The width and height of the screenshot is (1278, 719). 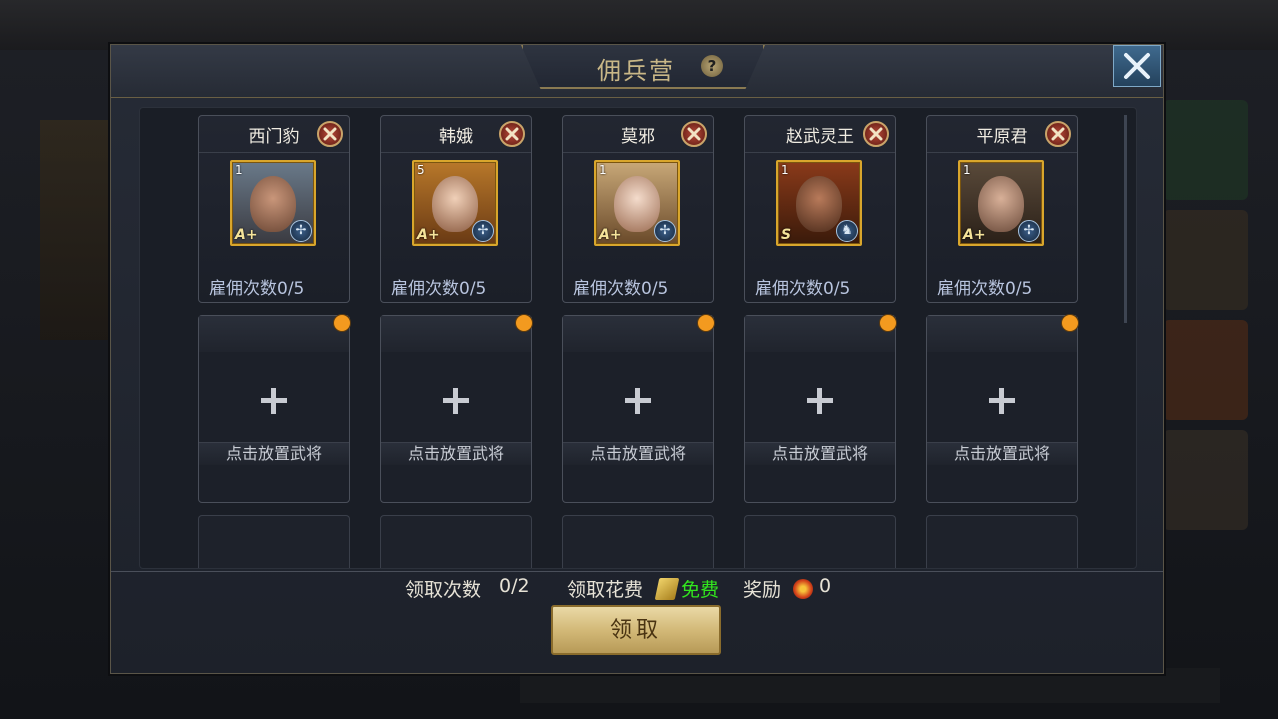 I want to click on hero-level: 5, so click(x=421, y=170).